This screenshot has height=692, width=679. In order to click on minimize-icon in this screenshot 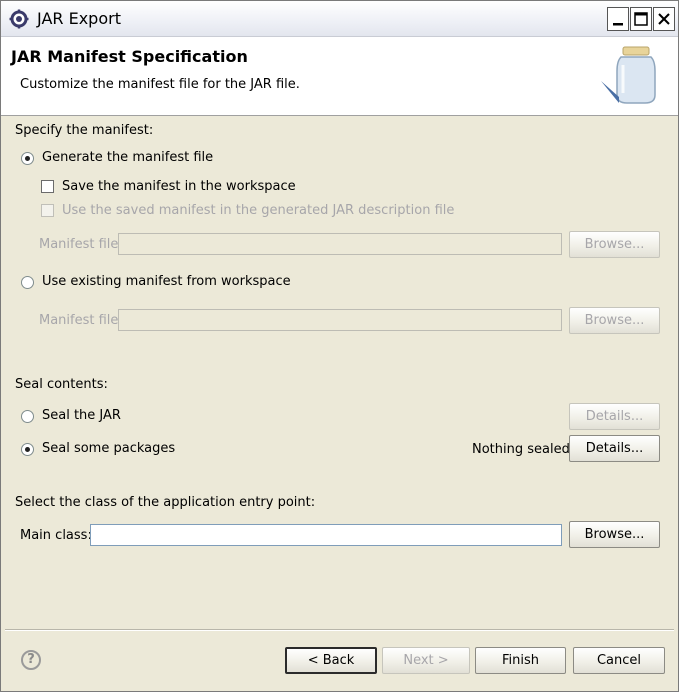, I will do `click(618, 24)`.